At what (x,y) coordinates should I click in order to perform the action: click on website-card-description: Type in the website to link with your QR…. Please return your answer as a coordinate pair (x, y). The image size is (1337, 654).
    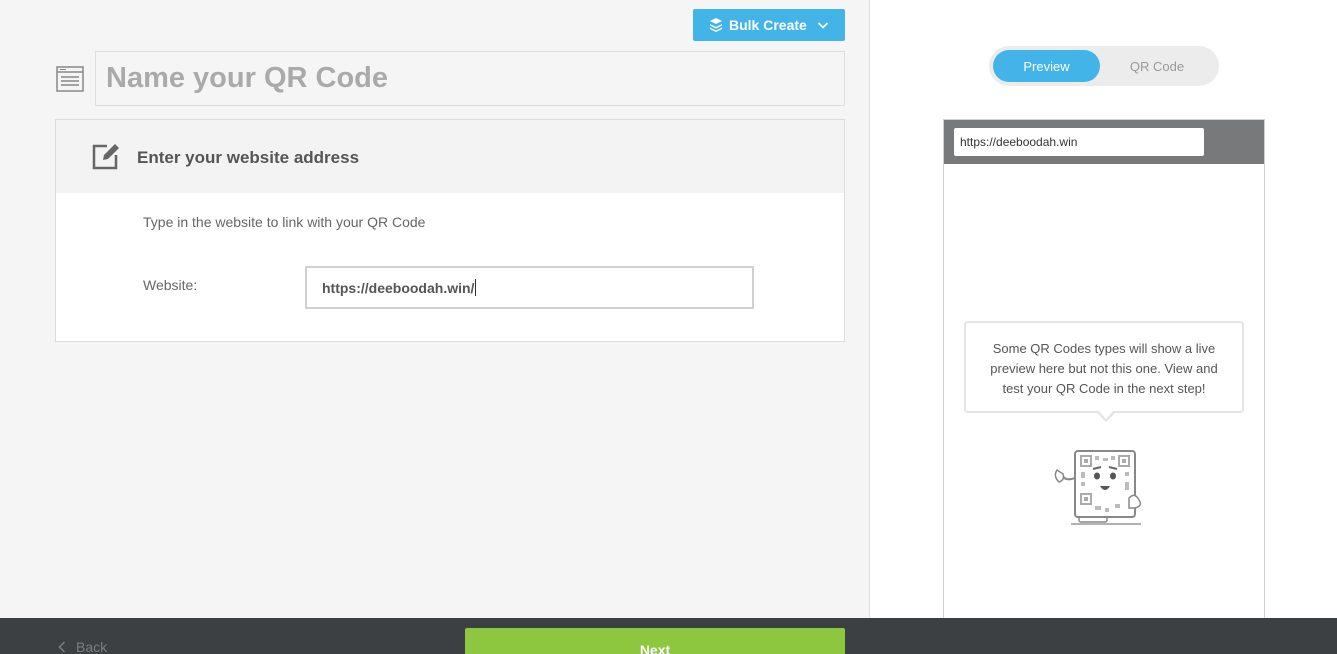
    Looking at the image, I should click on (284, 222).